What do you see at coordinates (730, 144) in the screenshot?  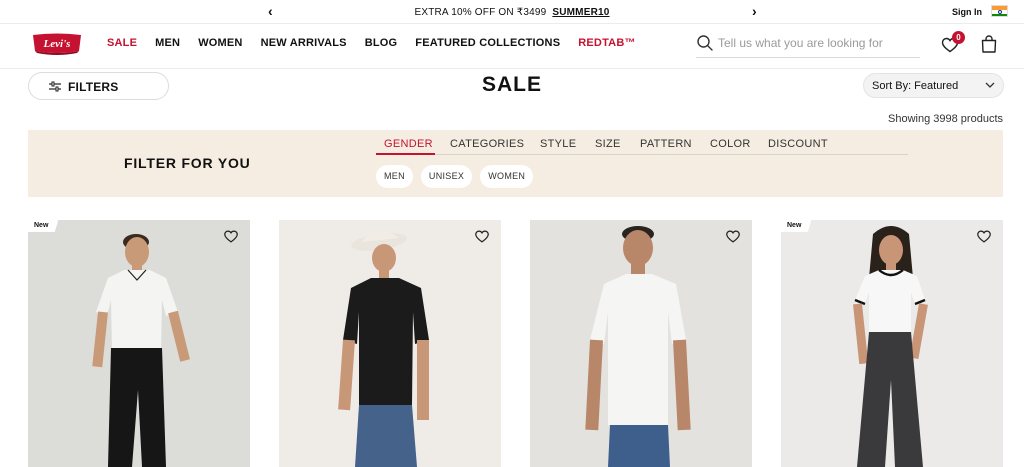 I see `tab-color: COLOR` at bounding box center [730, 144].